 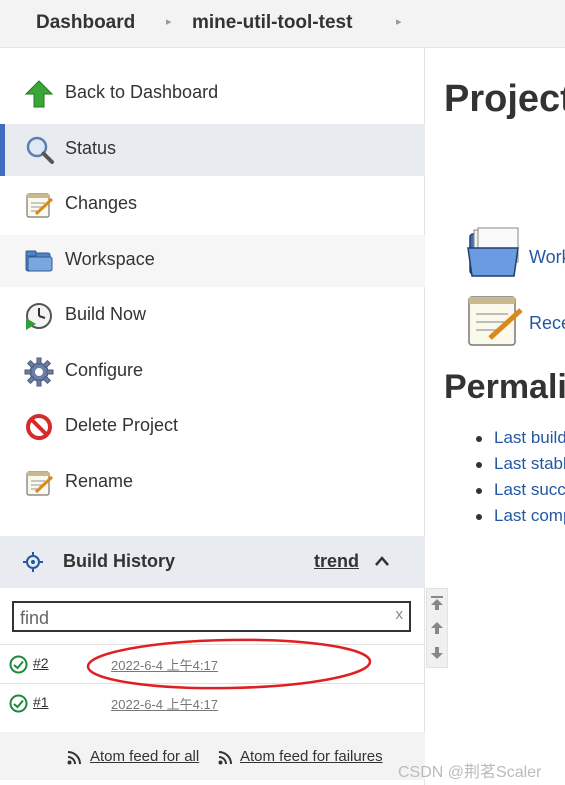 I want to click on permalink-item: Last completed build (#2), so click(x=520, y=519).